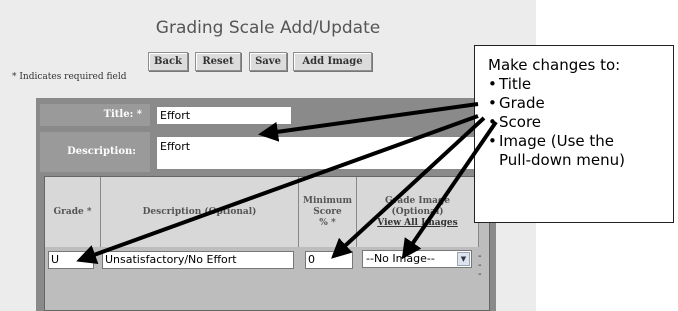 The image size is (678, 311). I want to click on arrow-to-image, so click(449, 190).